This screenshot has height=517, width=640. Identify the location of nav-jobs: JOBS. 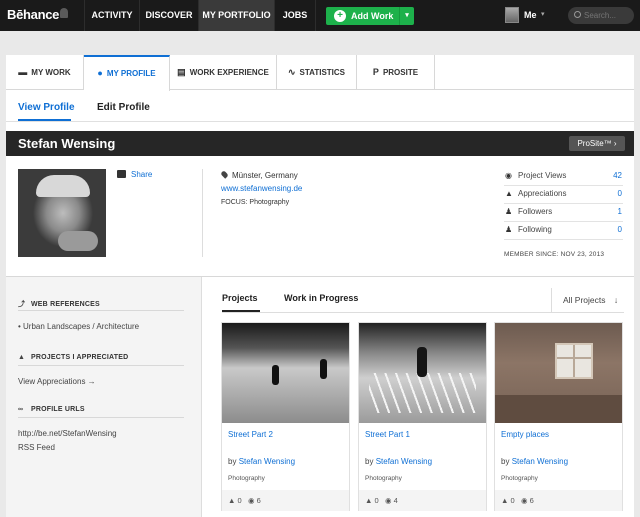
(295, 15).